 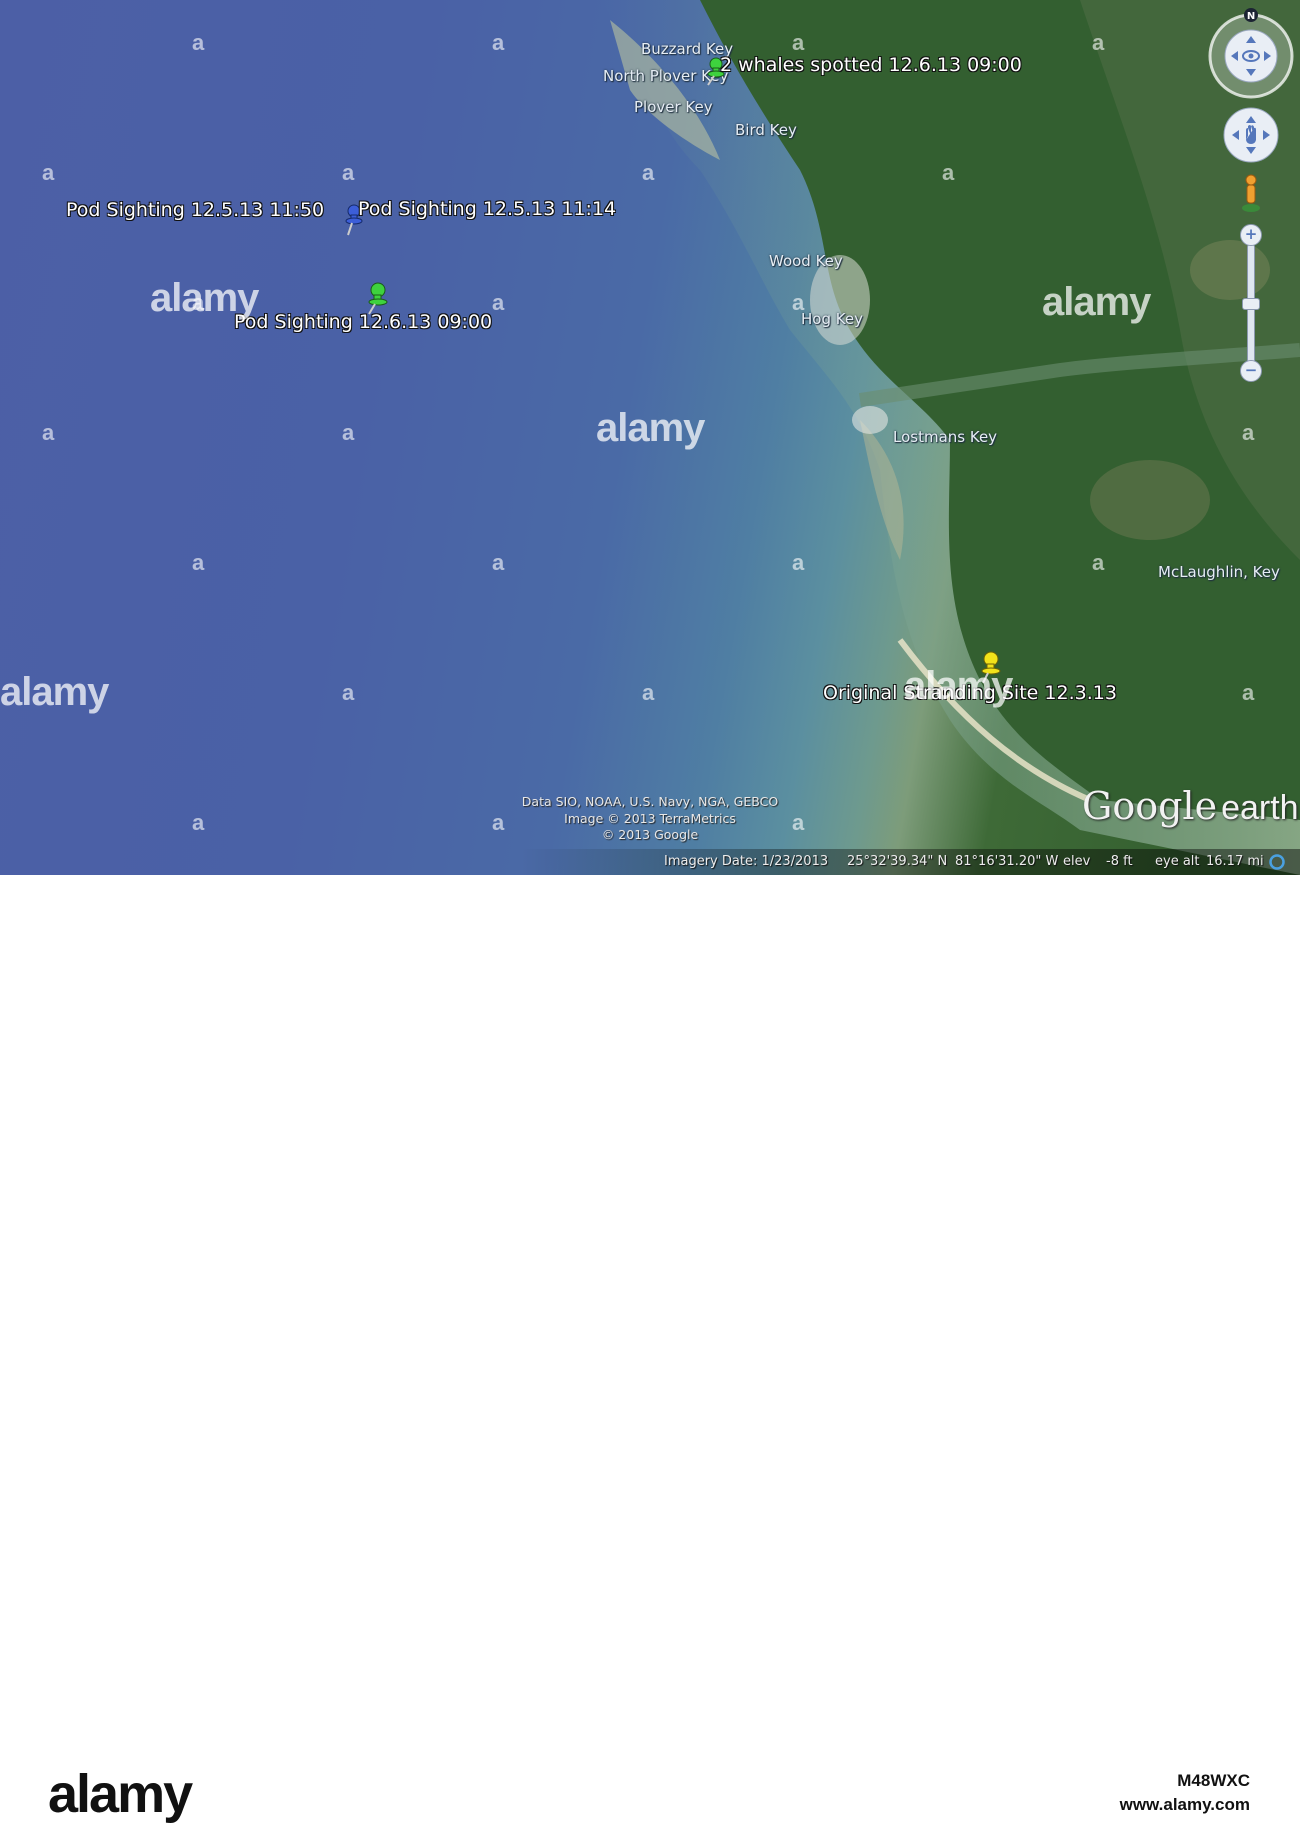 What do you see at coordinates (1185, 1805) in the screenshot?
I see `site-url: www.alamy.com` at bounding box center [1185, 1805].